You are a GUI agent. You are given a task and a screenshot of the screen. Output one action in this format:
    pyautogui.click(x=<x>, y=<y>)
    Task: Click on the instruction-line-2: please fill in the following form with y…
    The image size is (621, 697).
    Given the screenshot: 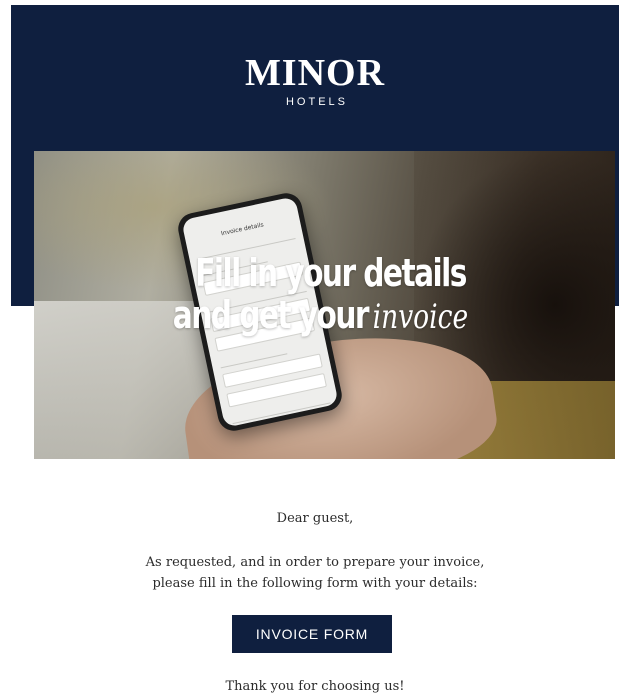 What is the action you would take?
    pyautogui.click(x=315, y=583)
    